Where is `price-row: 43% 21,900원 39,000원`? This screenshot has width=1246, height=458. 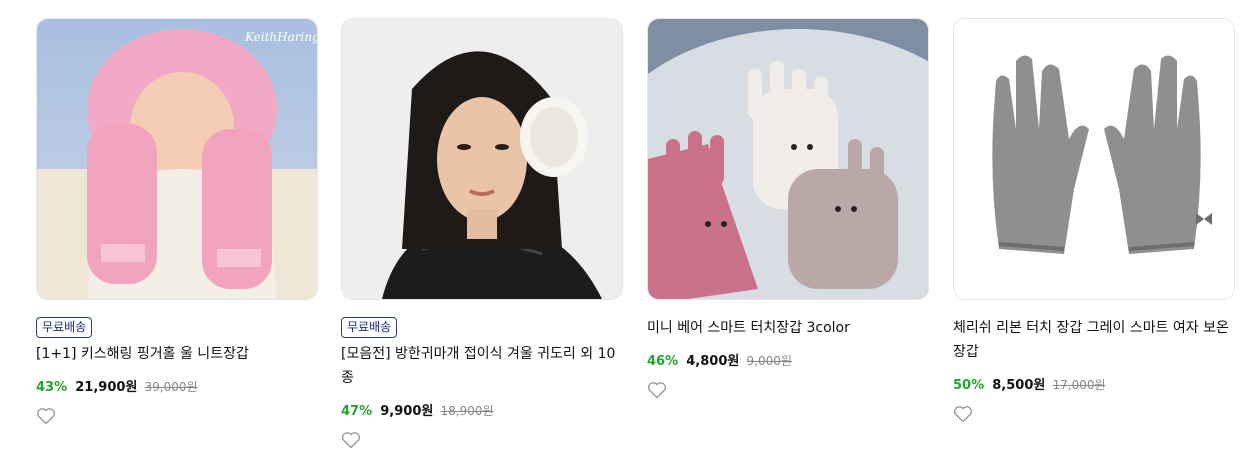
price-row: 43% 21,900원 39,000원 is located at coordinates (177, 387).